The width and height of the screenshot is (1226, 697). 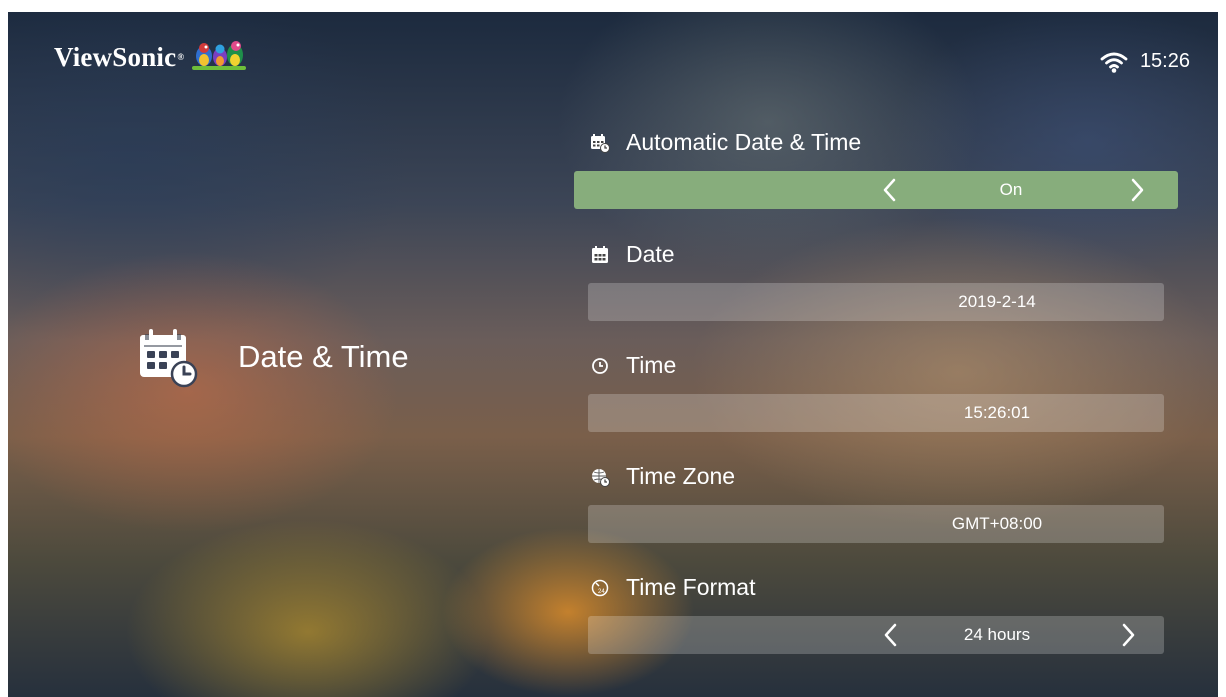 I want to click on setting-header: Time Zone, so click(x=662, y=476).